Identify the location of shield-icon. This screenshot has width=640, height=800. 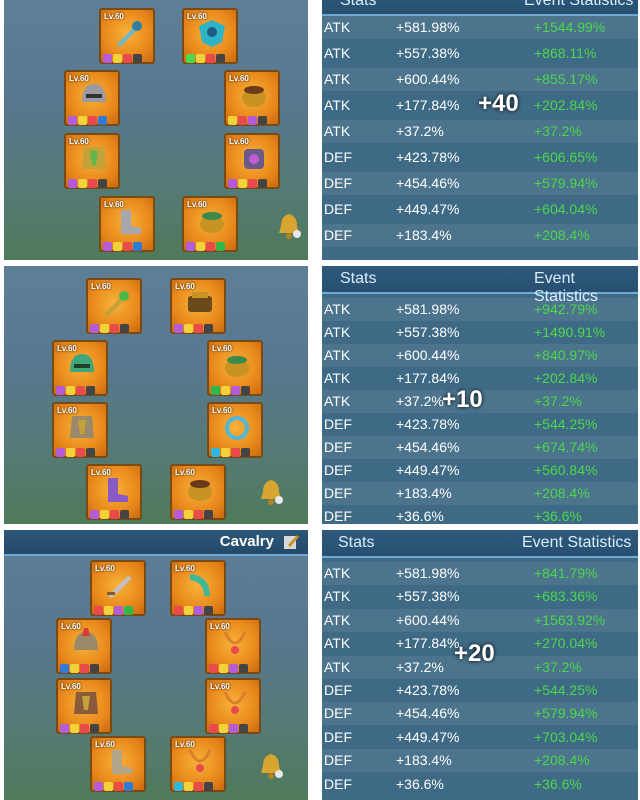
(212, 33).